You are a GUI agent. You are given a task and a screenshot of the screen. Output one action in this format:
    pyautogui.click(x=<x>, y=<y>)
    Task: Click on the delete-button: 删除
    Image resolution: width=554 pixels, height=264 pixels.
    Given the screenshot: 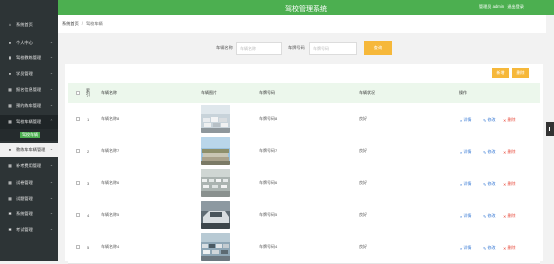 What is the action you would take?
    pyautogui.click(x=520, y=73)
    